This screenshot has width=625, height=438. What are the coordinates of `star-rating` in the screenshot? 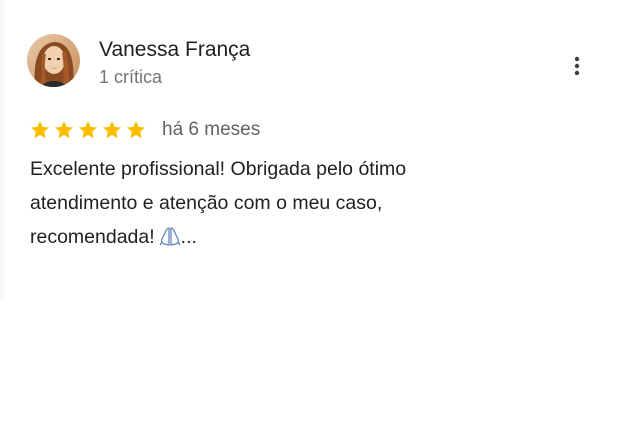 It's located at (88, 130).